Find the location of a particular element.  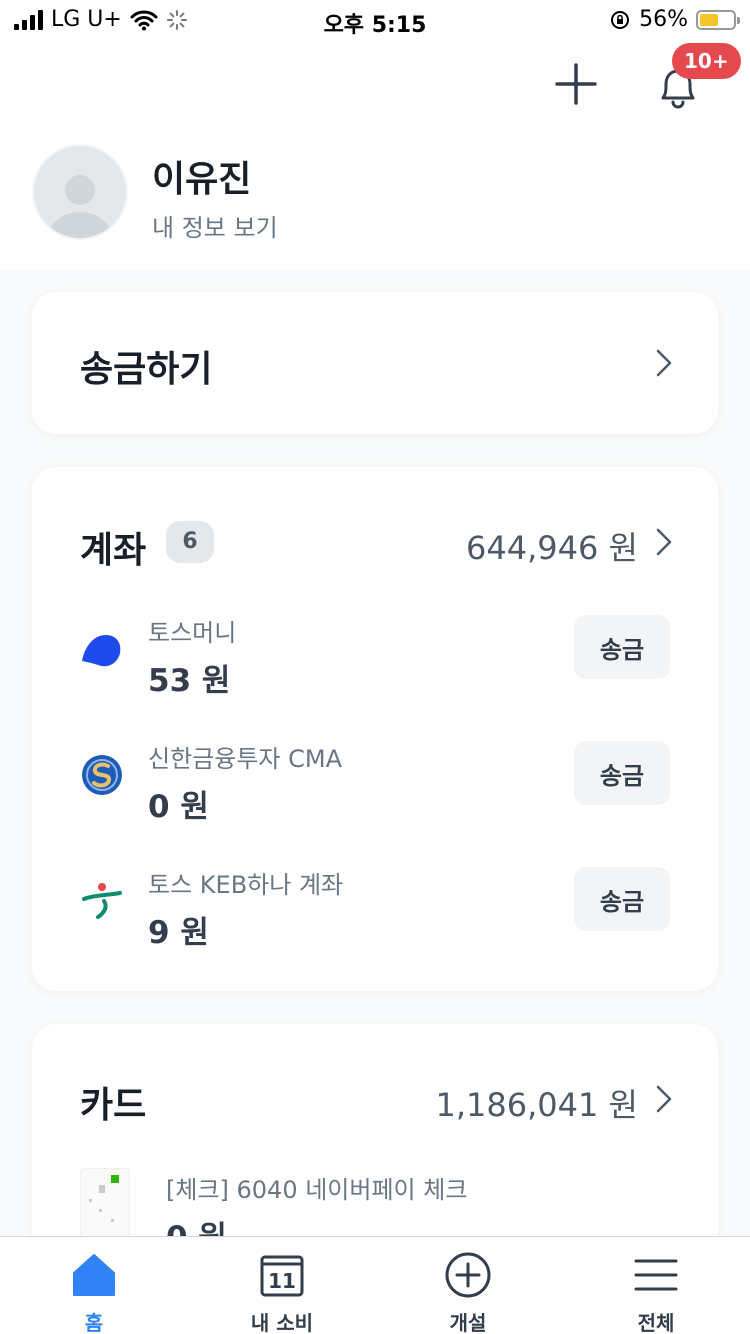

accounts-count-badge: 6 is located at coordinates (190, 542).